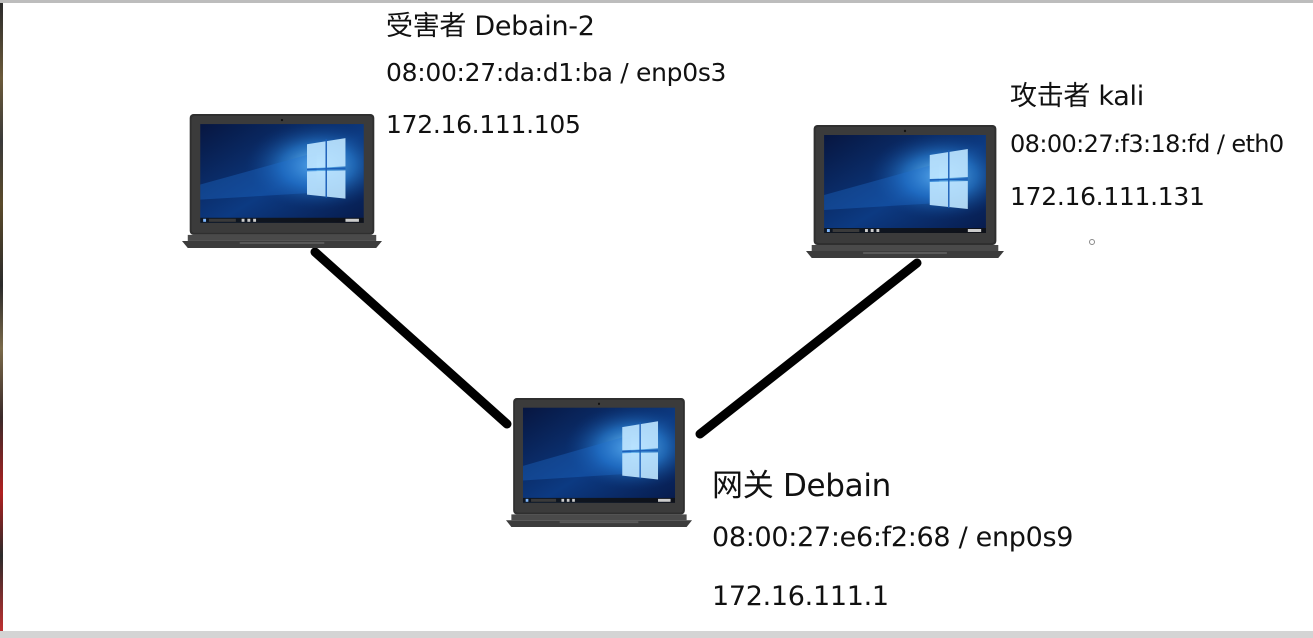 This screenshot has height=638, width=1313. I want to click on gateway-ip: 172.16.111.1, so click(800, 596).